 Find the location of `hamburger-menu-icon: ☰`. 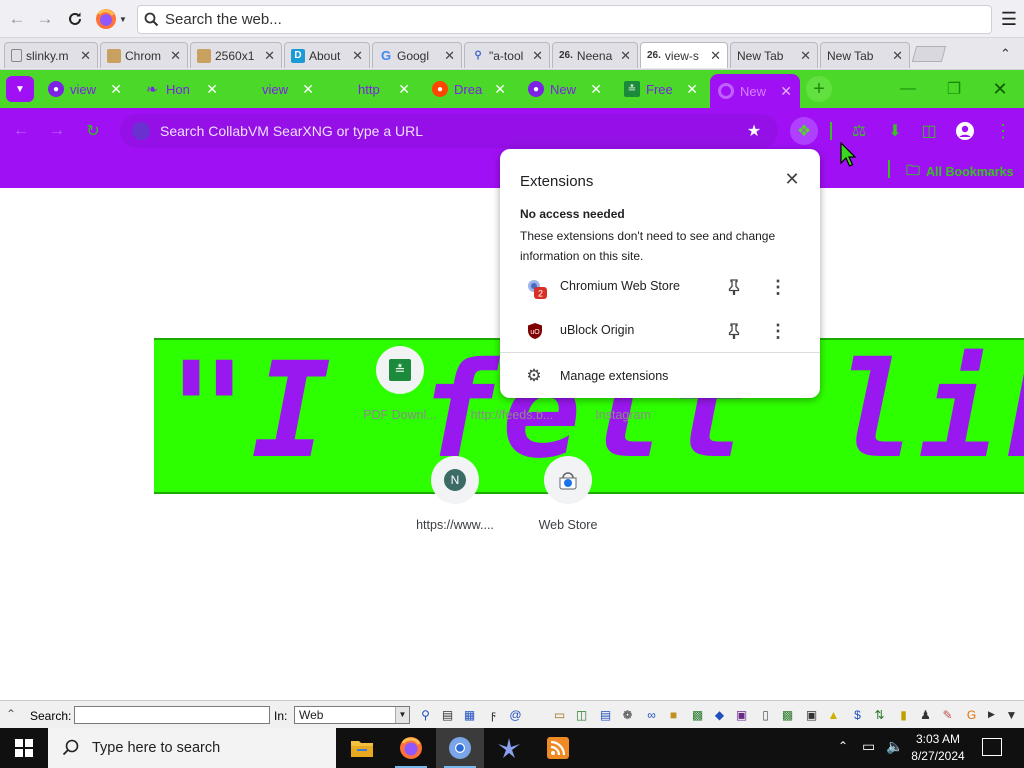

hamburger-menu-icon: ☰ is located at coordinates (1009, 19).